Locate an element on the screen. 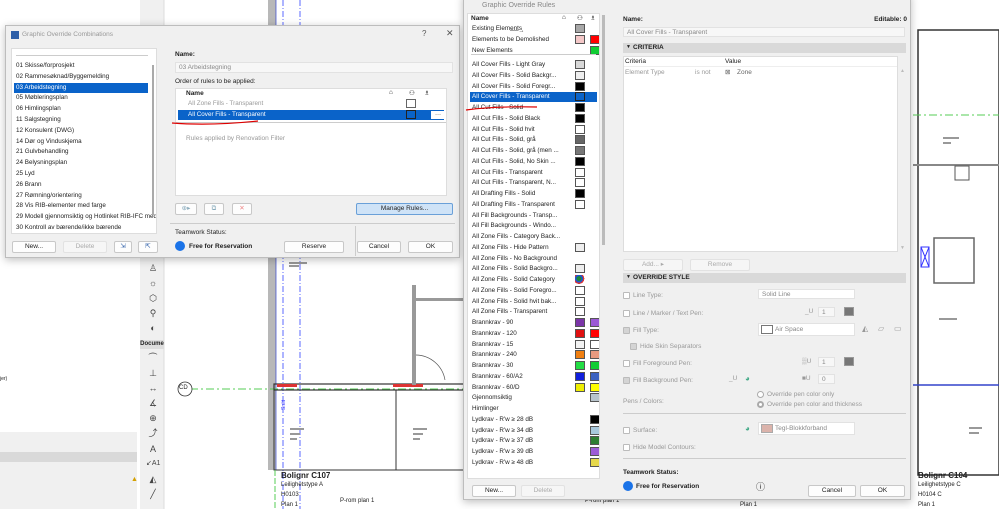  rule-list-item: Brannkrav - 60/A2 is located at coordinates (534, 376).